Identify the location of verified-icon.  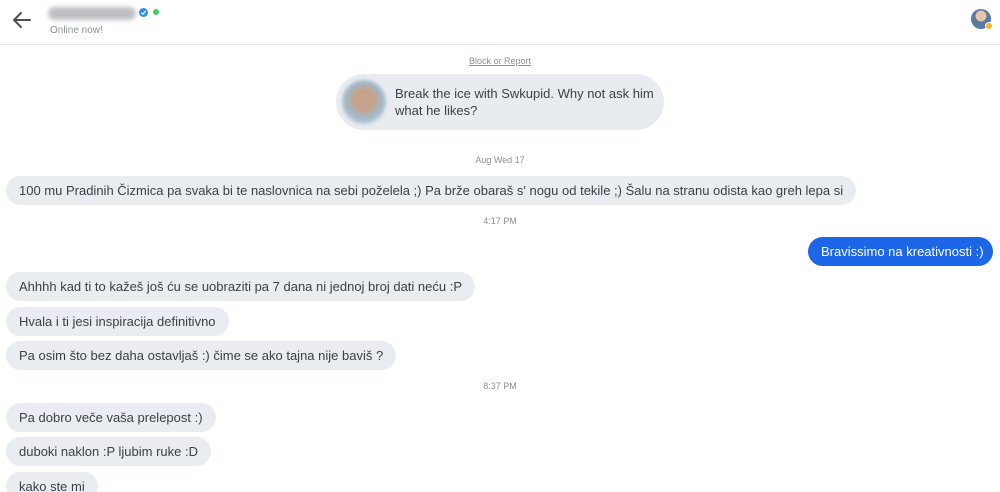
(143, 12).